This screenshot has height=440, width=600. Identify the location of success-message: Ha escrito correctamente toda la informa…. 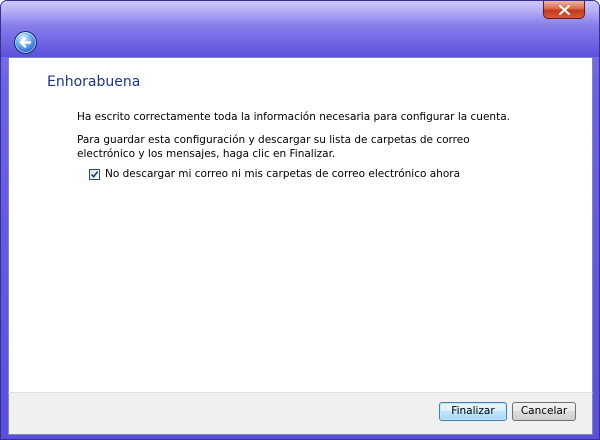
(293, 117).